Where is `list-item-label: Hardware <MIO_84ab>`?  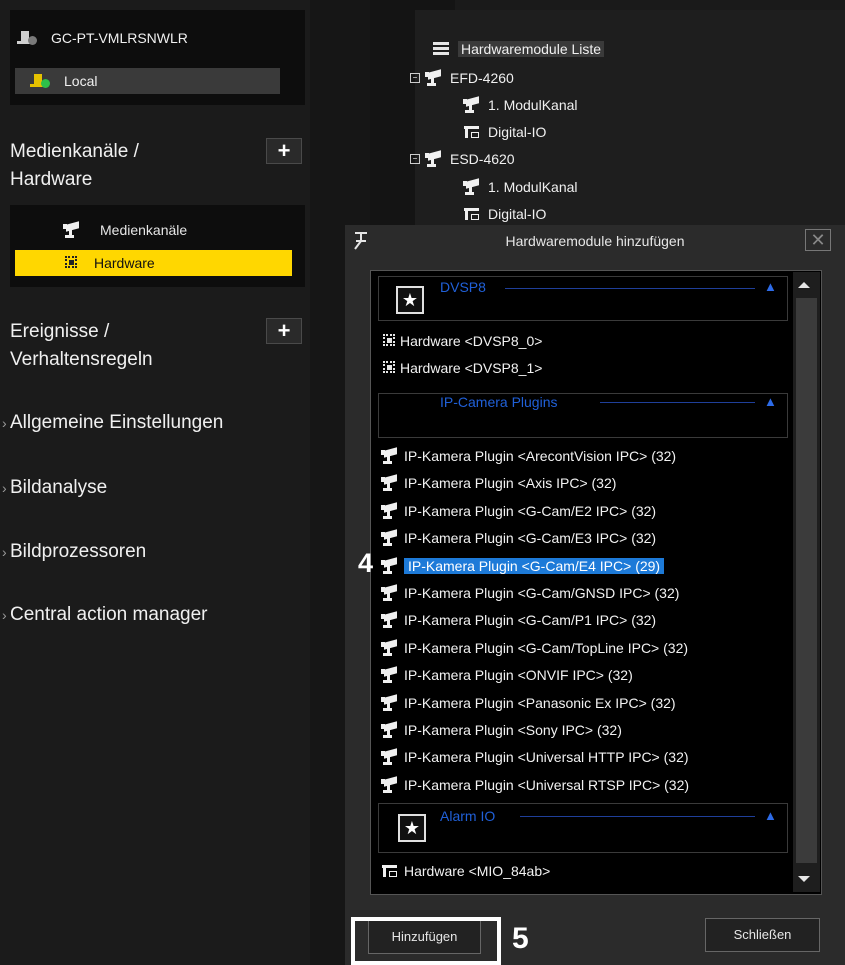
list-item-label: Hardware <MIO_84ab> is located at coordinates (477, 871).